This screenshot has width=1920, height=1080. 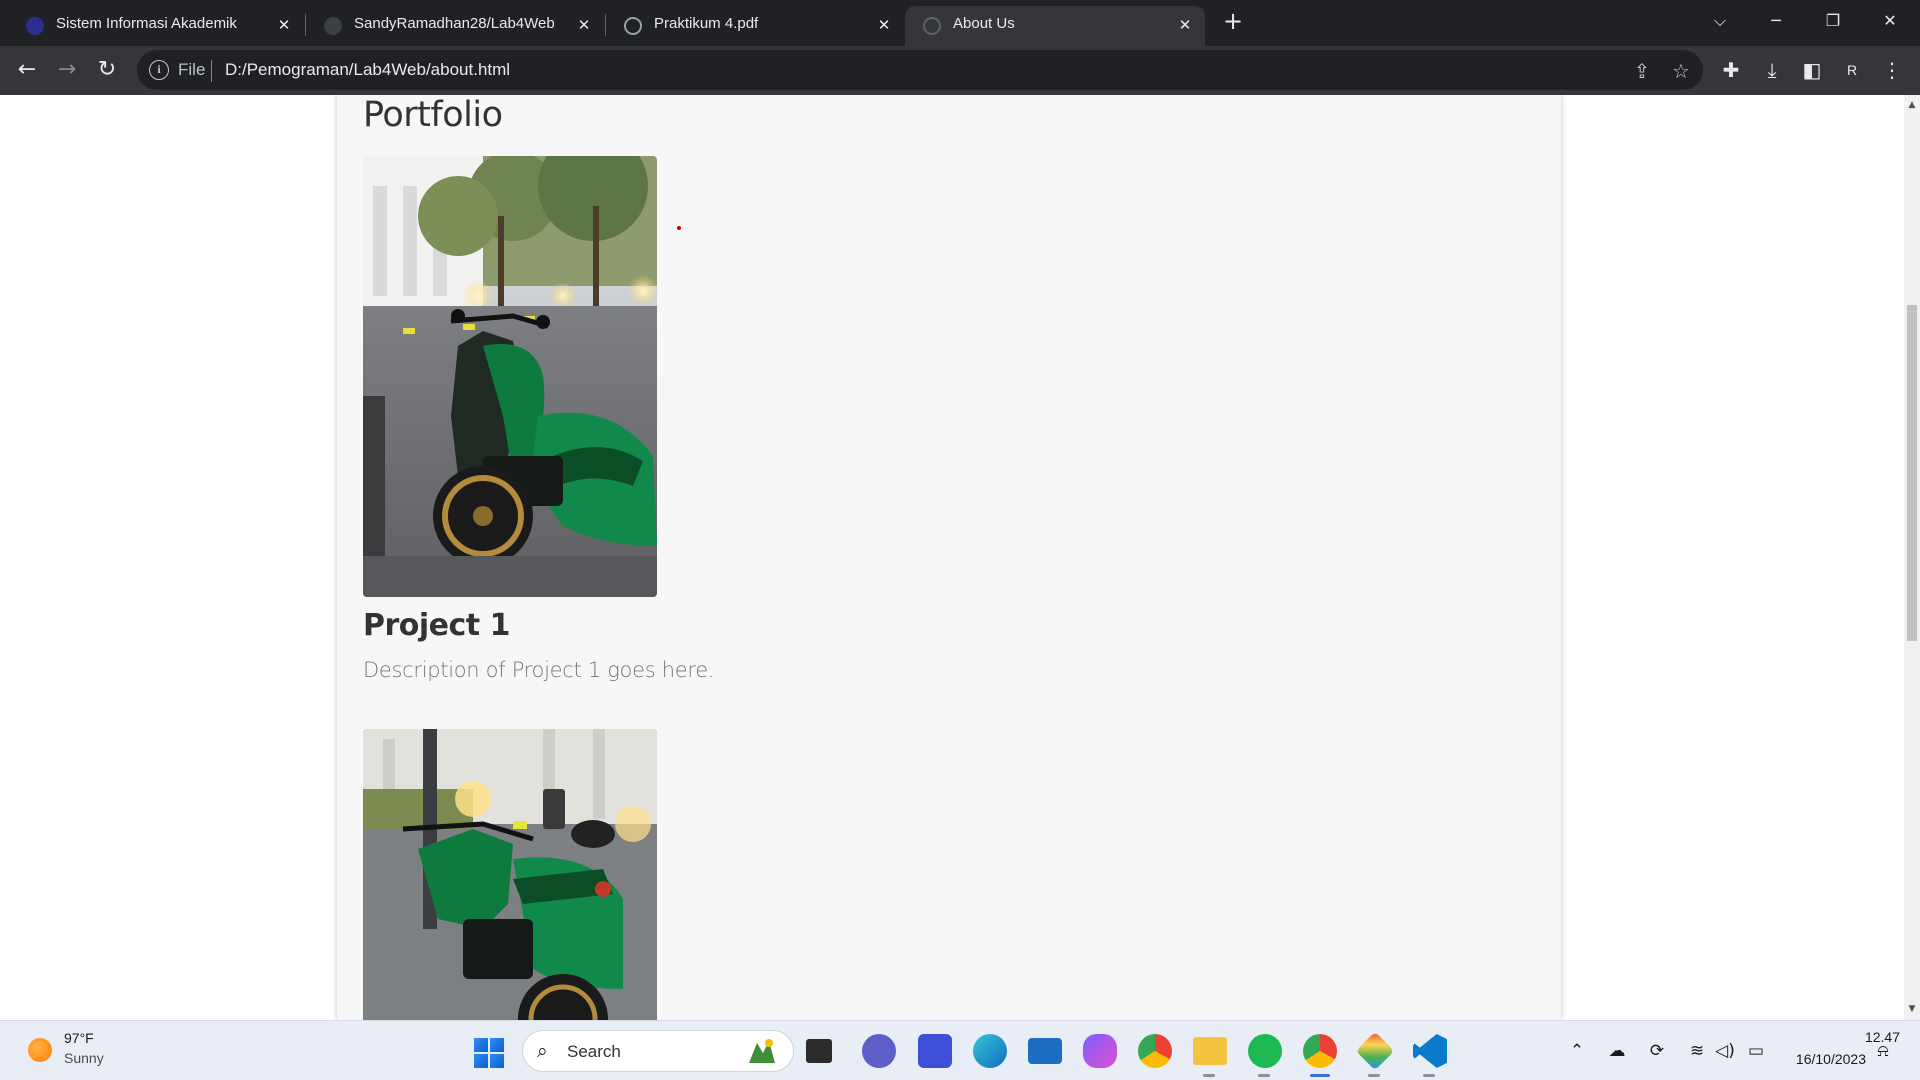 I want to click on wifi-icon: ≋, so click(x=1697, y=1051).